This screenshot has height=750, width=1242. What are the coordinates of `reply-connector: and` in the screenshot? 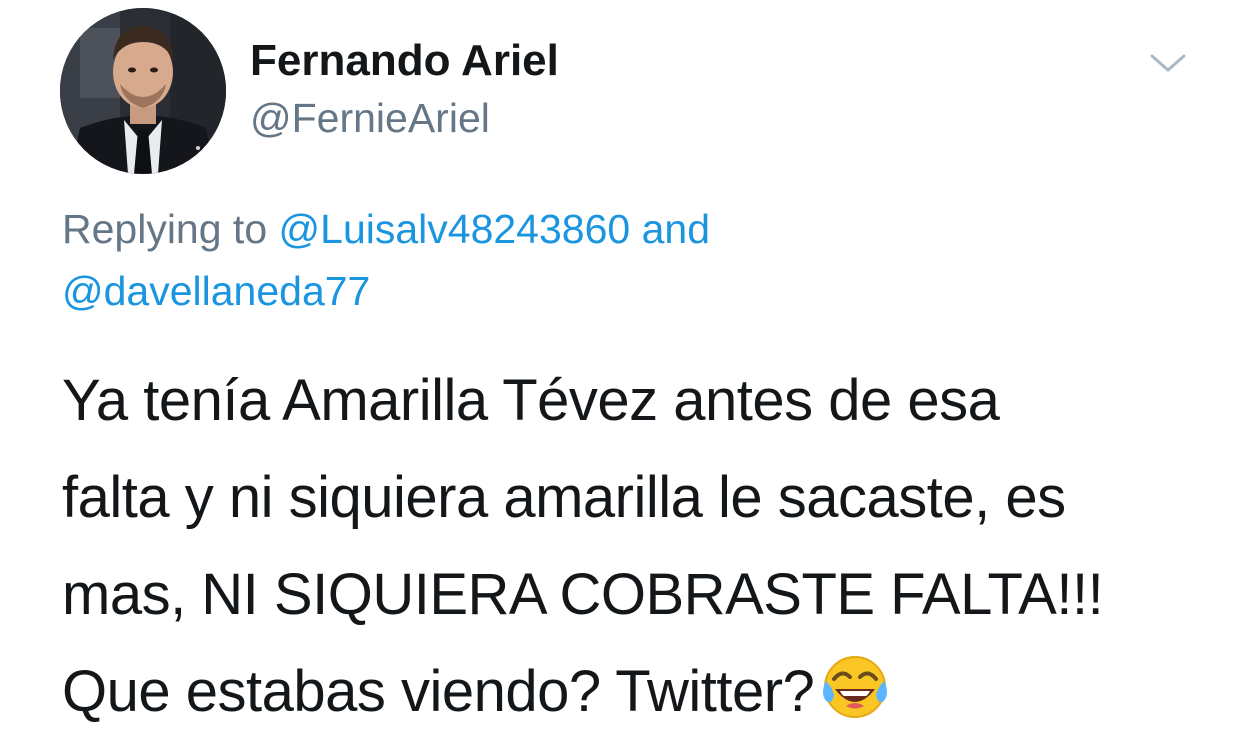 It's located at (676, 229).